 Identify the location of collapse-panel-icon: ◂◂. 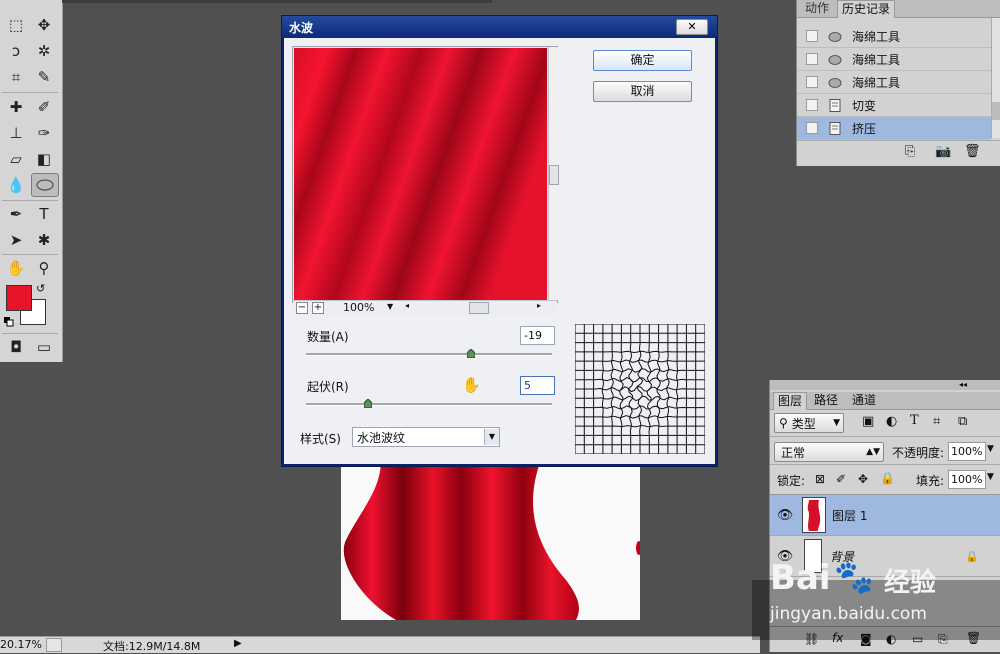
(963, 384).